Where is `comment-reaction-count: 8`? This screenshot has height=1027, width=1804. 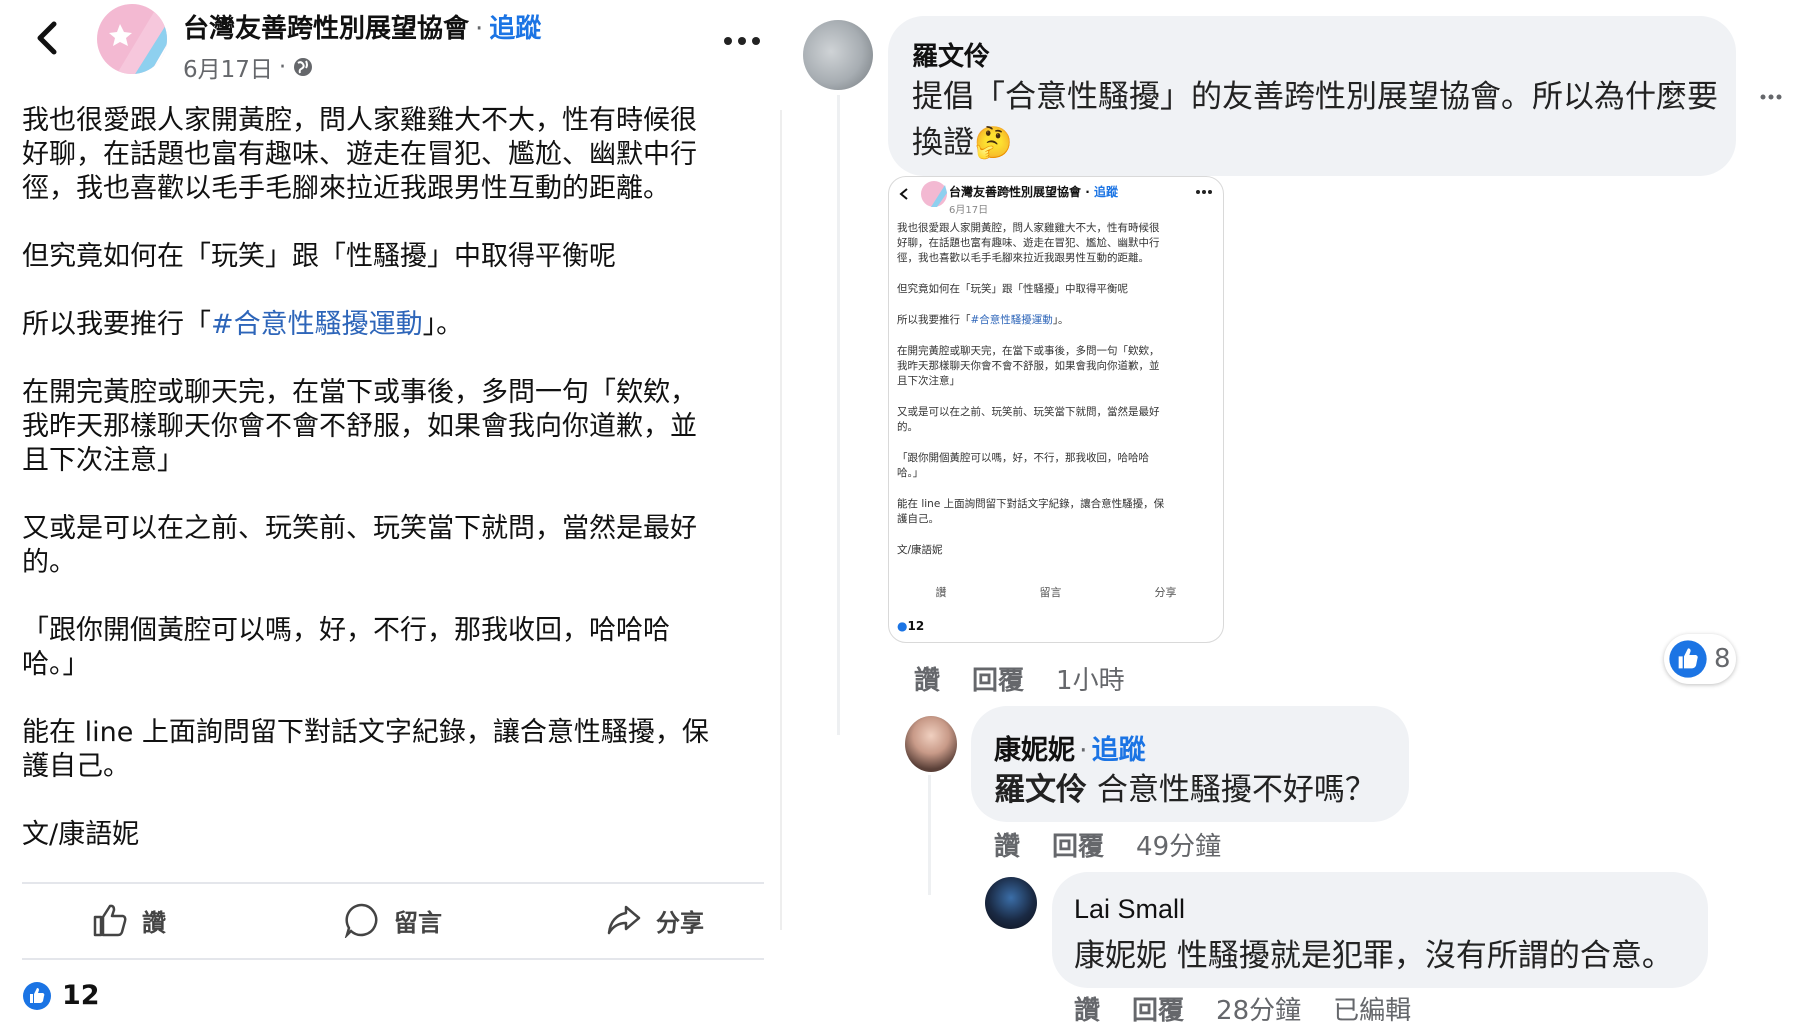
comment-reaction-count: 8 is located at coordinates (1700, 659).